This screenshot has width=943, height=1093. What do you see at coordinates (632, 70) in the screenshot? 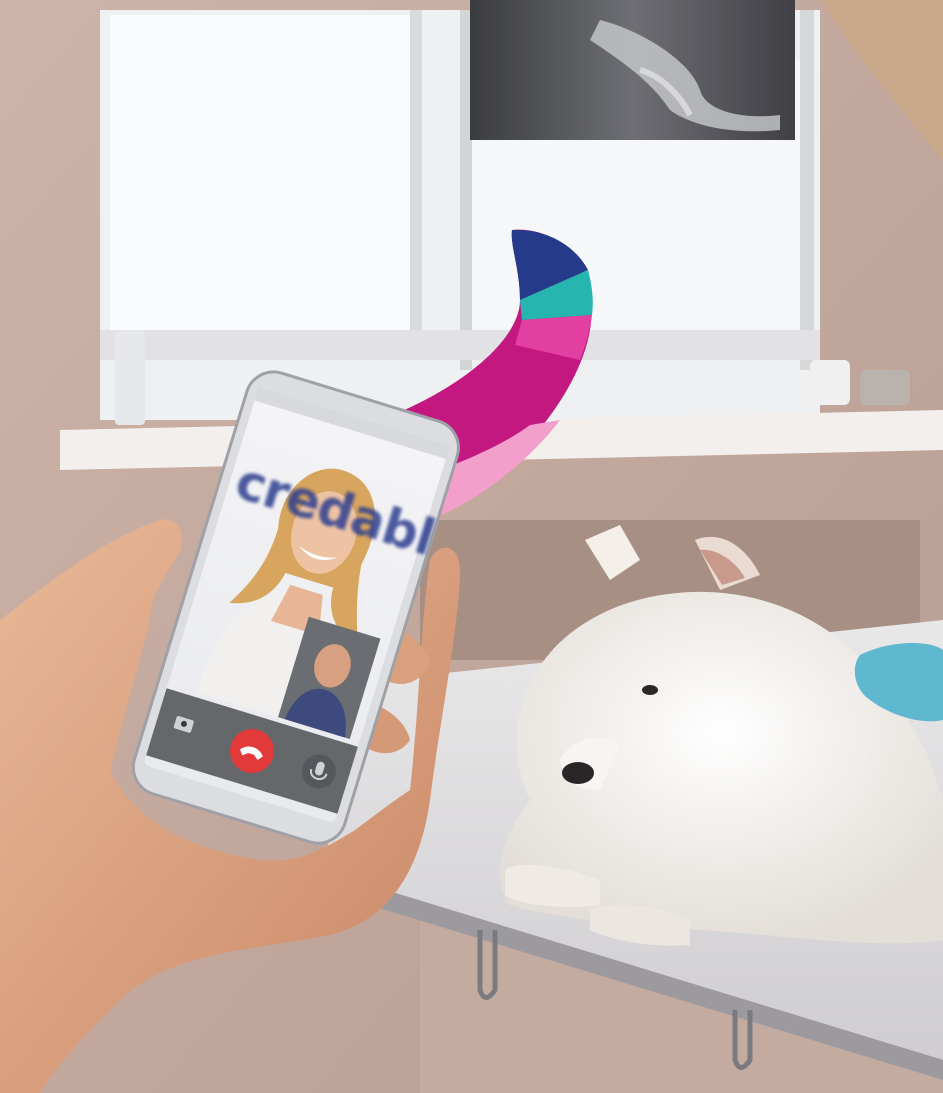
I see `x-ray-film` at bounding box center [632, 70].